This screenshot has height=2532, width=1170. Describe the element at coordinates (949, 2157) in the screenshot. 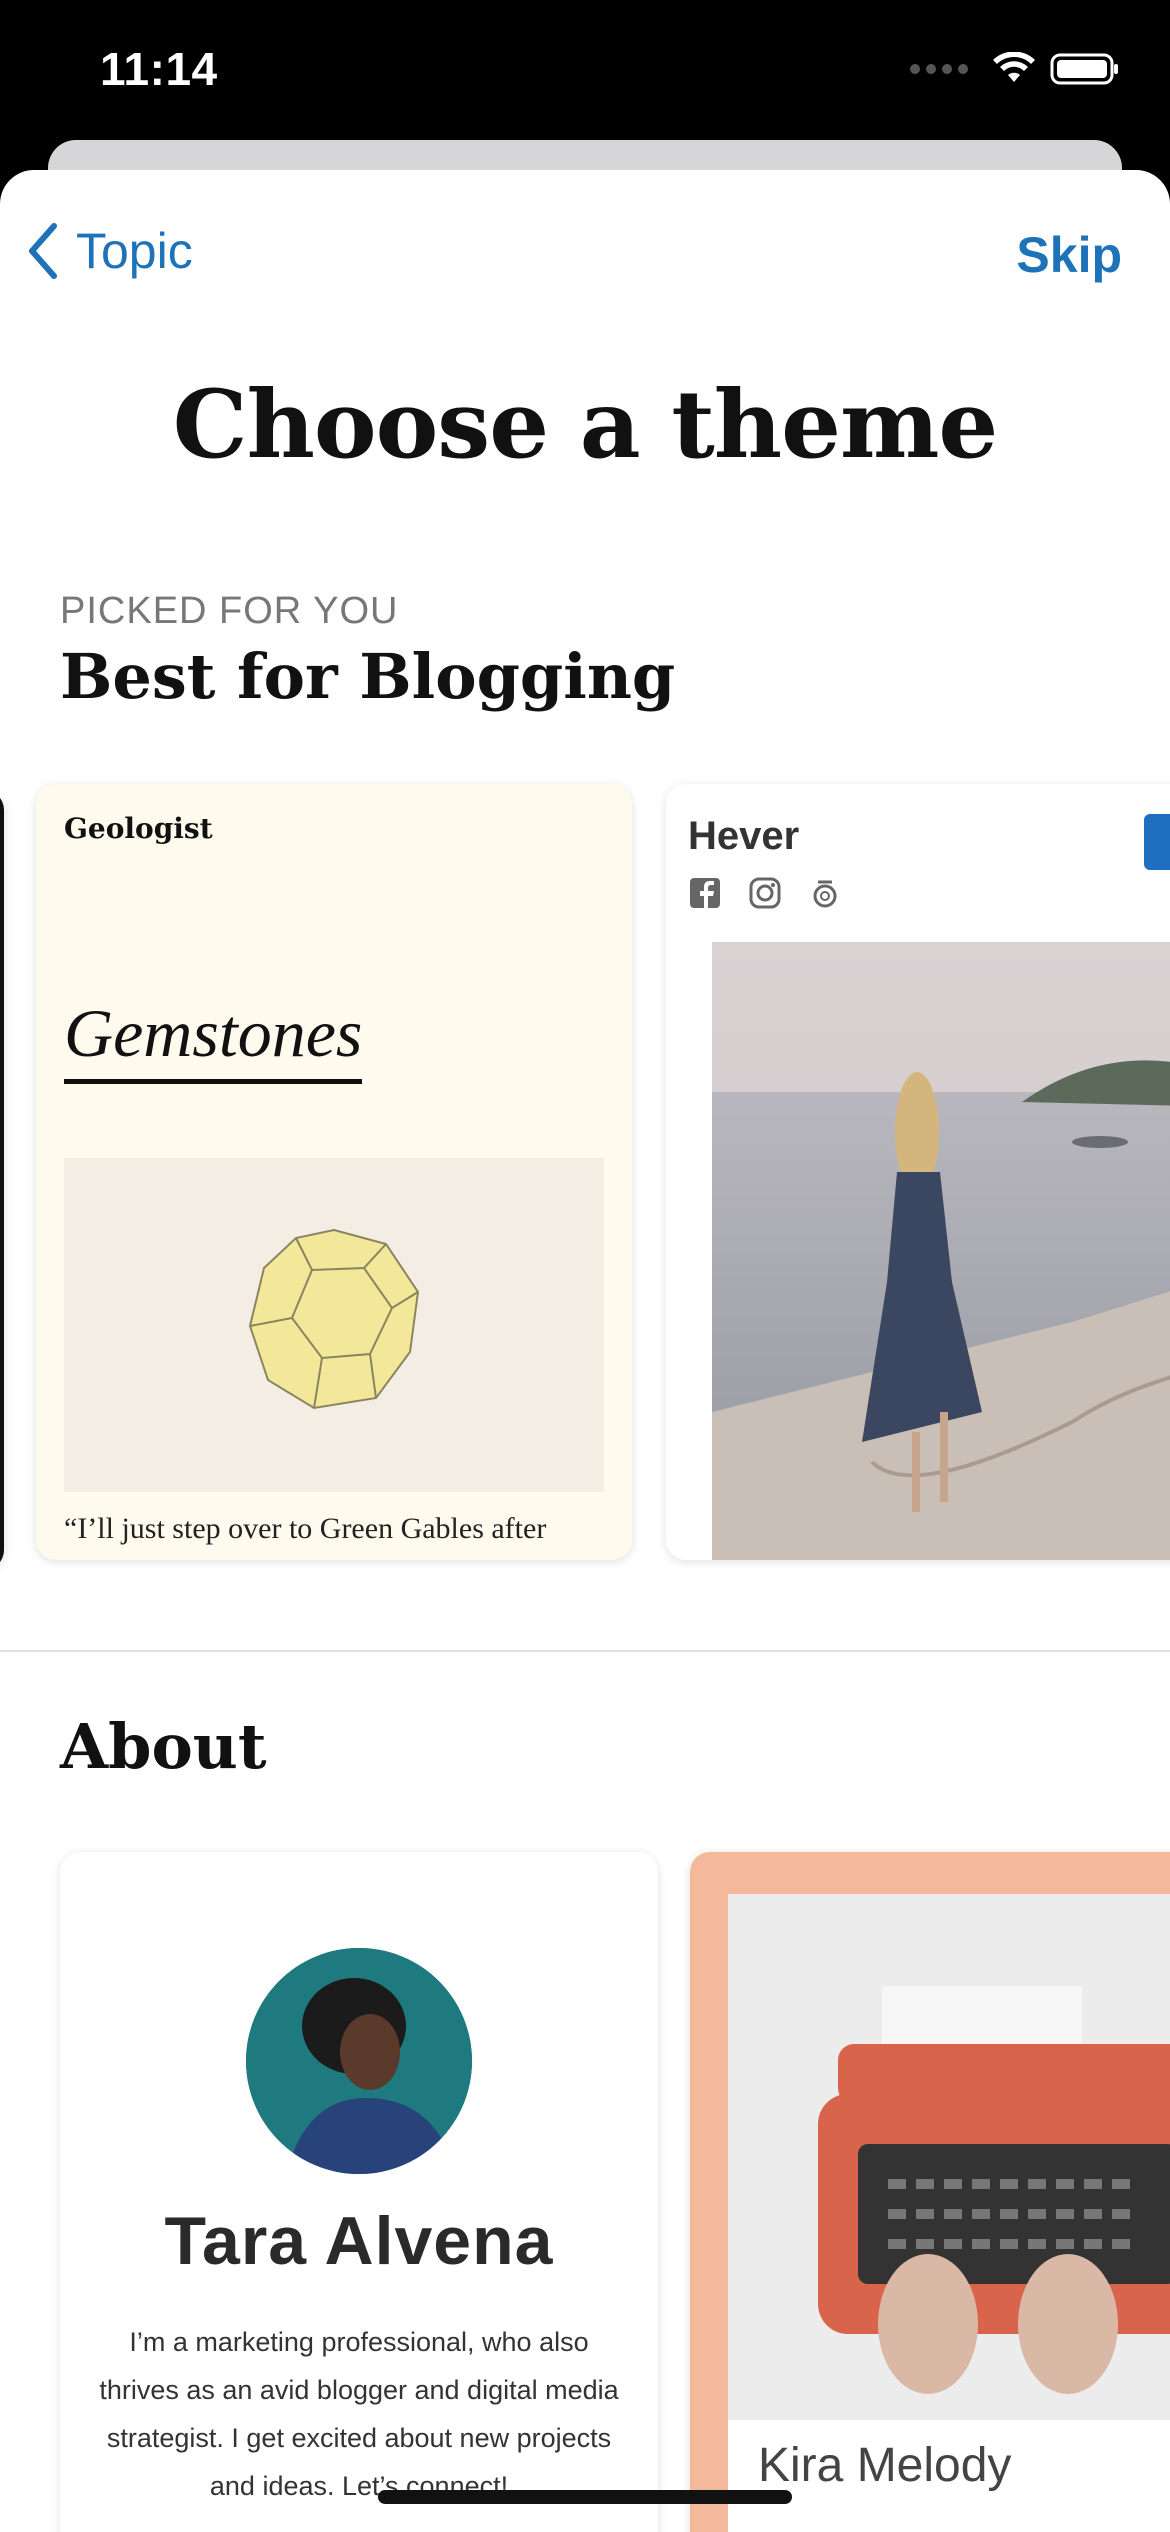

I see `typewriter-photo` at that location.